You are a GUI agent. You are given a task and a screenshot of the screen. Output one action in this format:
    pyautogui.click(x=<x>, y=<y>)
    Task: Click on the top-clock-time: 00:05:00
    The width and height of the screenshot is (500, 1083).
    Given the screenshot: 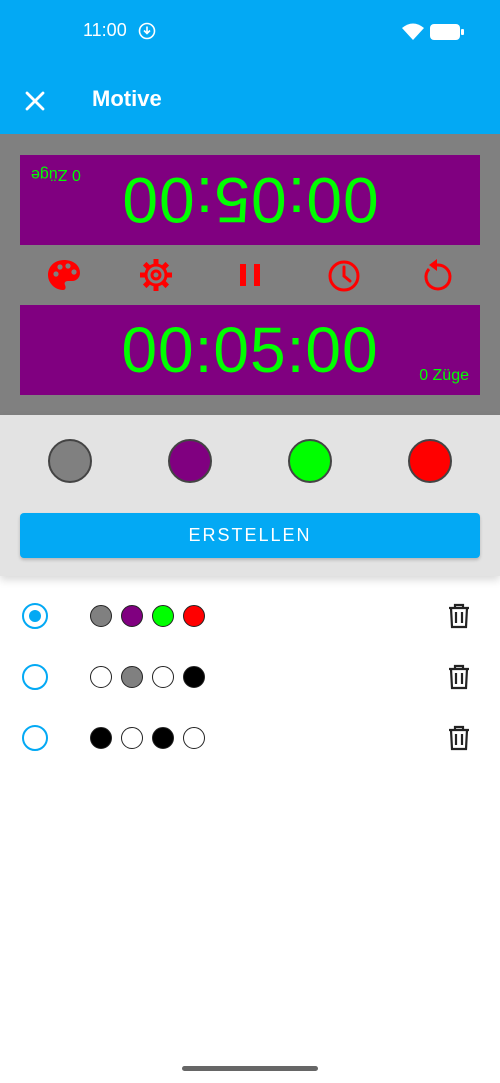 What is the action you would take?
    pyautogui.click(x=250, y=200)
    